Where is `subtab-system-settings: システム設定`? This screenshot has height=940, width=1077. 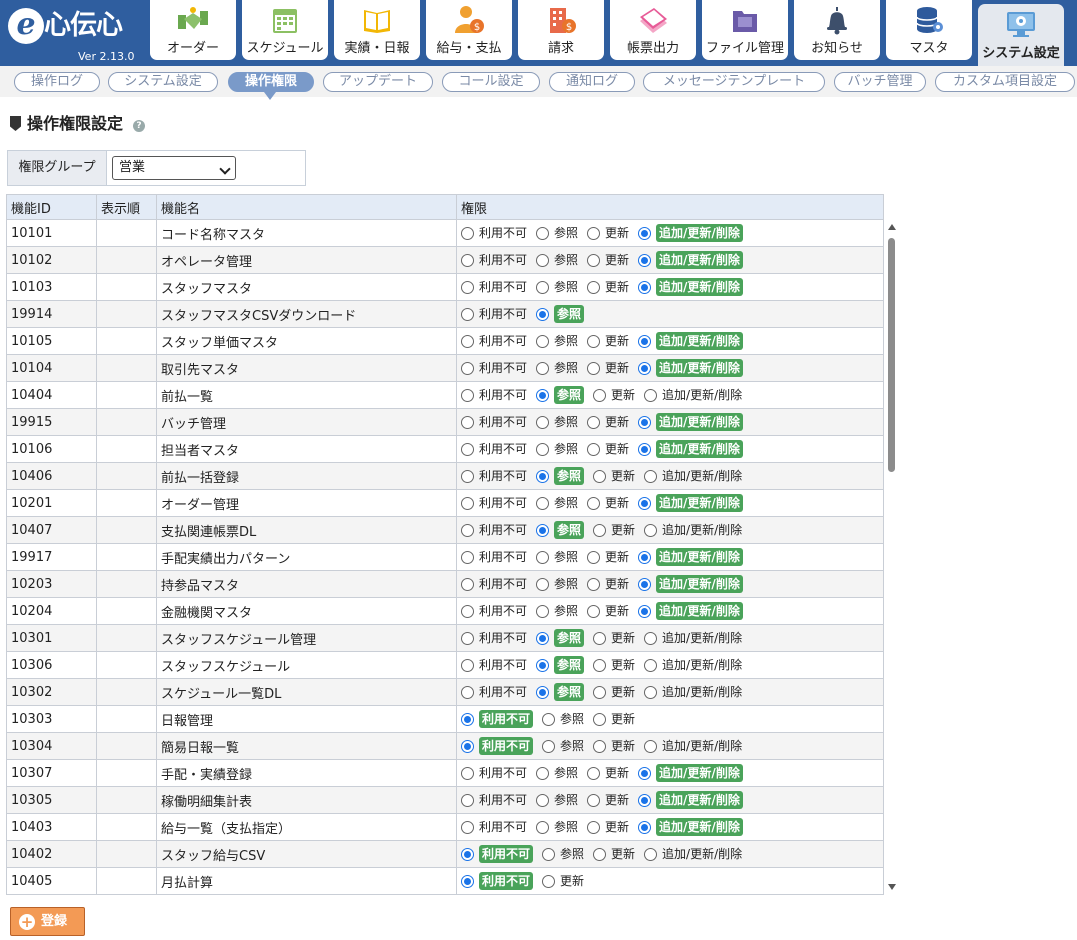 subtab-system-settings: システム設定 is located at coordinates (163, 82).